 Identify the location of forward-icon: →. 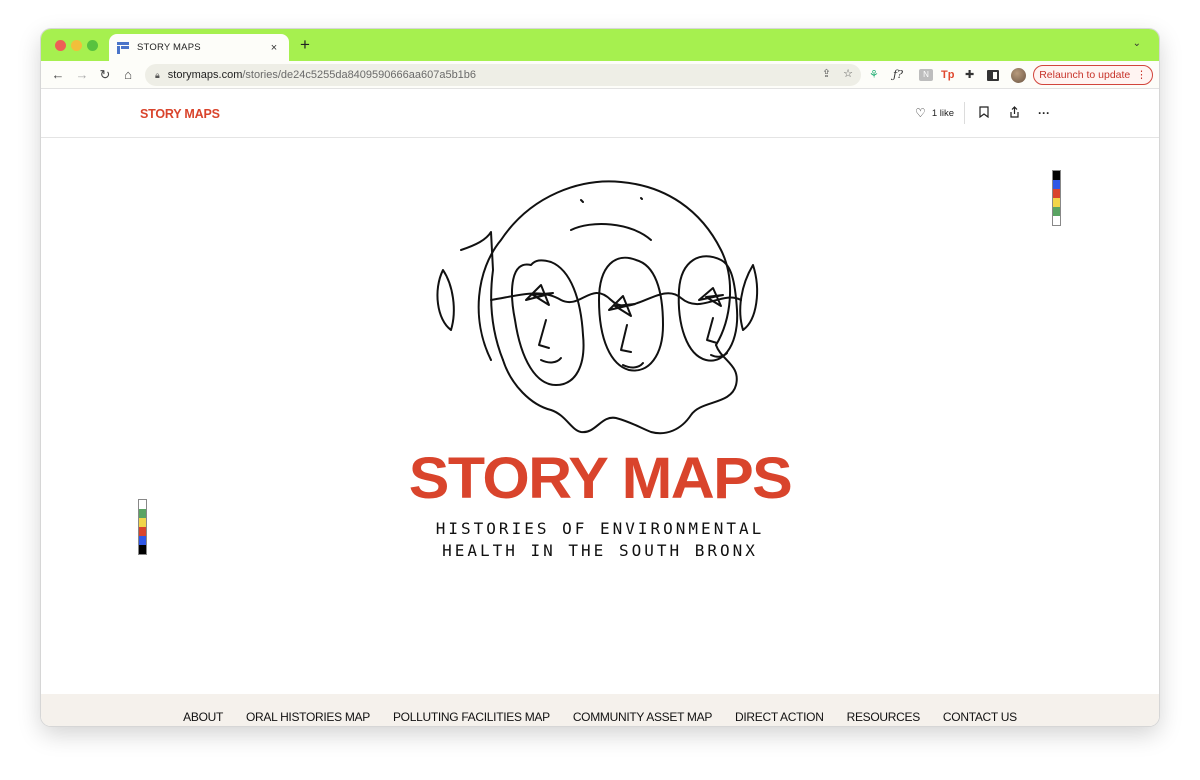
(82, 75).